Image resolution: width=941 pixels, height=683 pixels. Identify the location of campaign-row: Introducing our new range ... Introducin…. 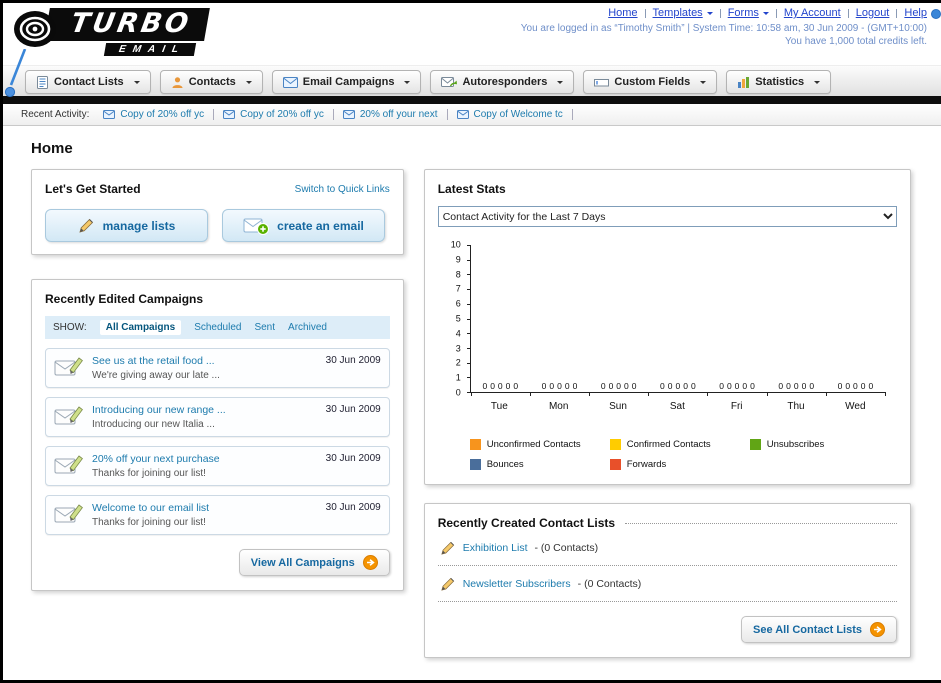
(217, 417).